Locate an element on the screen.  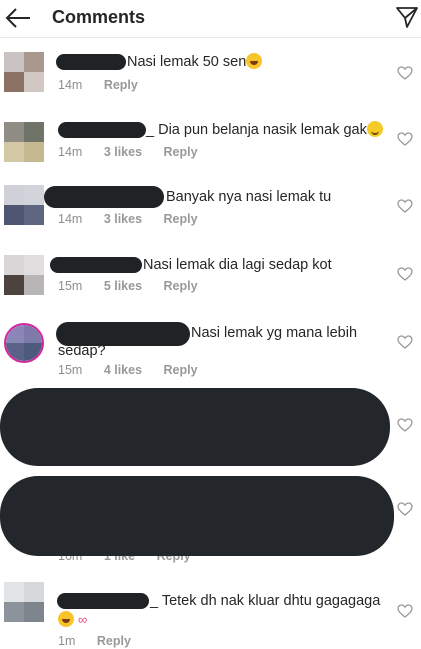
back-arrow-icon is located at coordinates (19, 18).